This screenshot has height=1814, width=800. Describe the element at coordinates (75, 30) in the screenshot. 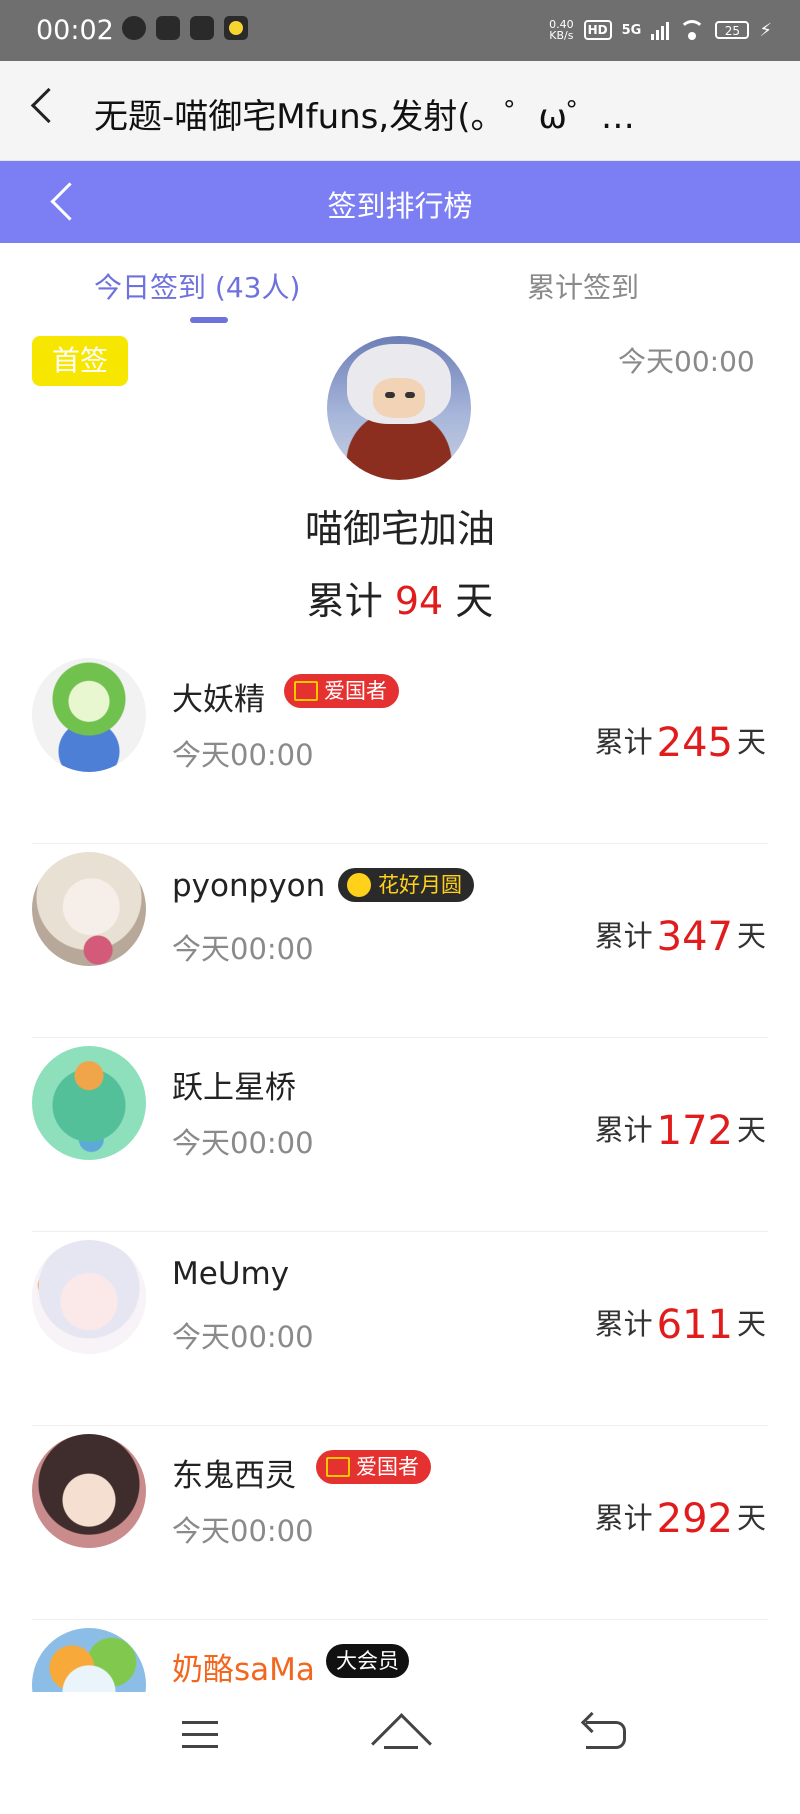

I see `status-time: 00:02` at that location.